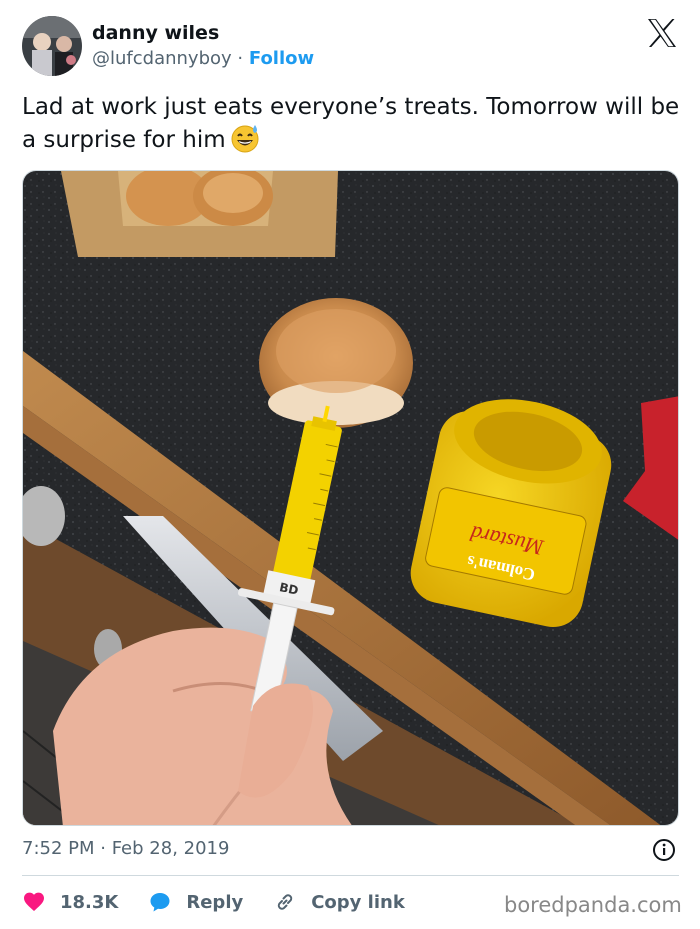 Image resolution: width=700 pixels, height=929 pixels. I want to click on x-logo-icon, so click(662, 33).